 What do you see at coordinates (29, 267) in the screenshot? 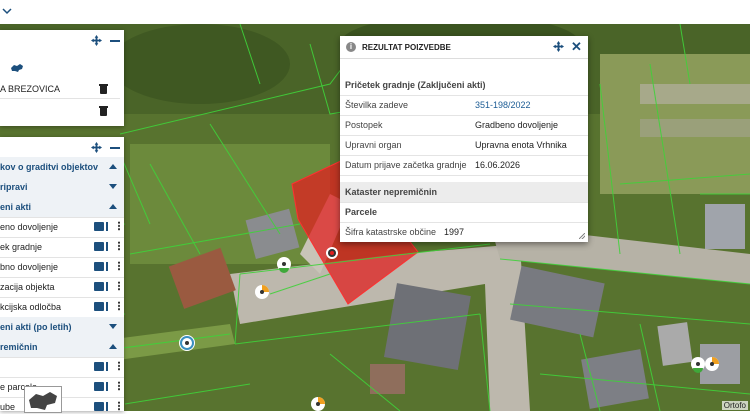
I see `layer-label: bno dovoljenje` at bounding box center [29, 267].